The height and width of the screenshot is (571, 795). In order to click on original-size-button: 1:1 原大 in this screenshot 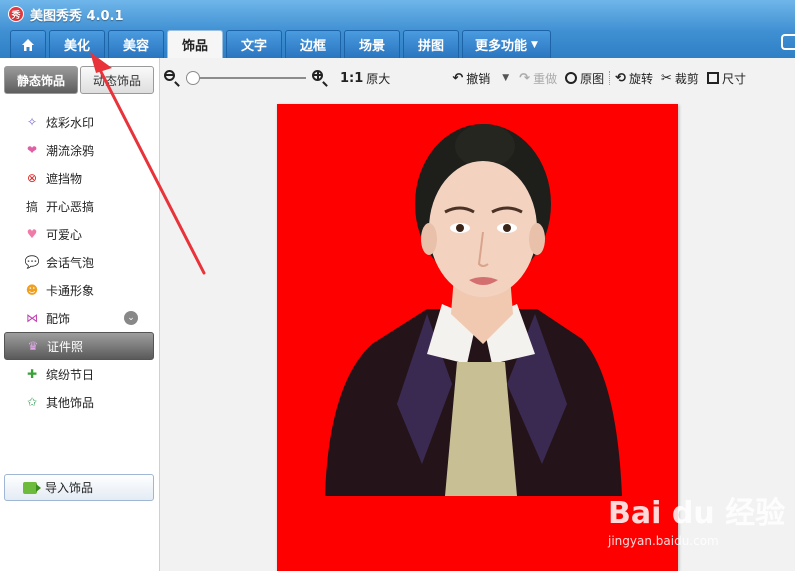, I will do `click(365, 78)`.